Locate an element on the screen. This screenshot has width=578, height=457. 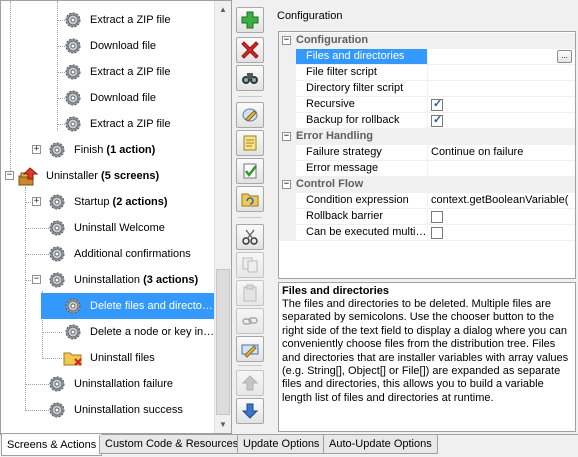
category-label: Control Flow is located at coordinates (330, 184).